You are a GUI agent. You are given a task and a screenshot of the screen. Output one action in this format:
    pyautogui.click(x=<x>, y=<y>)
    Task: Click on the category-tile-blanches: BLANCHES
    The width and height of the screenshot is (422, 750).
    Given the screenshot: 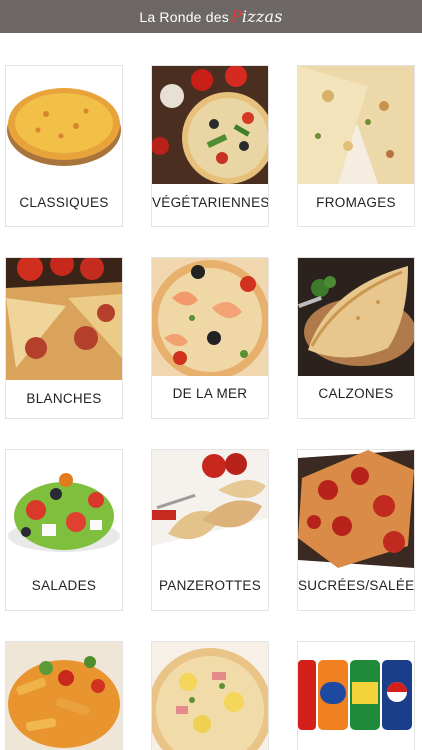 What is the action you would take?
    pyautogui.click(x=64, y=338)
    